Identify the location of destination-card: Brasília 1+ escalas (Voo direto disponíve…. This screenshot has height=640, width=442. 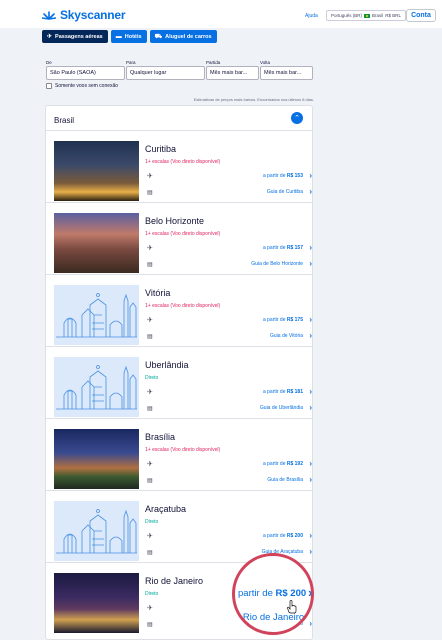
(179, 454).